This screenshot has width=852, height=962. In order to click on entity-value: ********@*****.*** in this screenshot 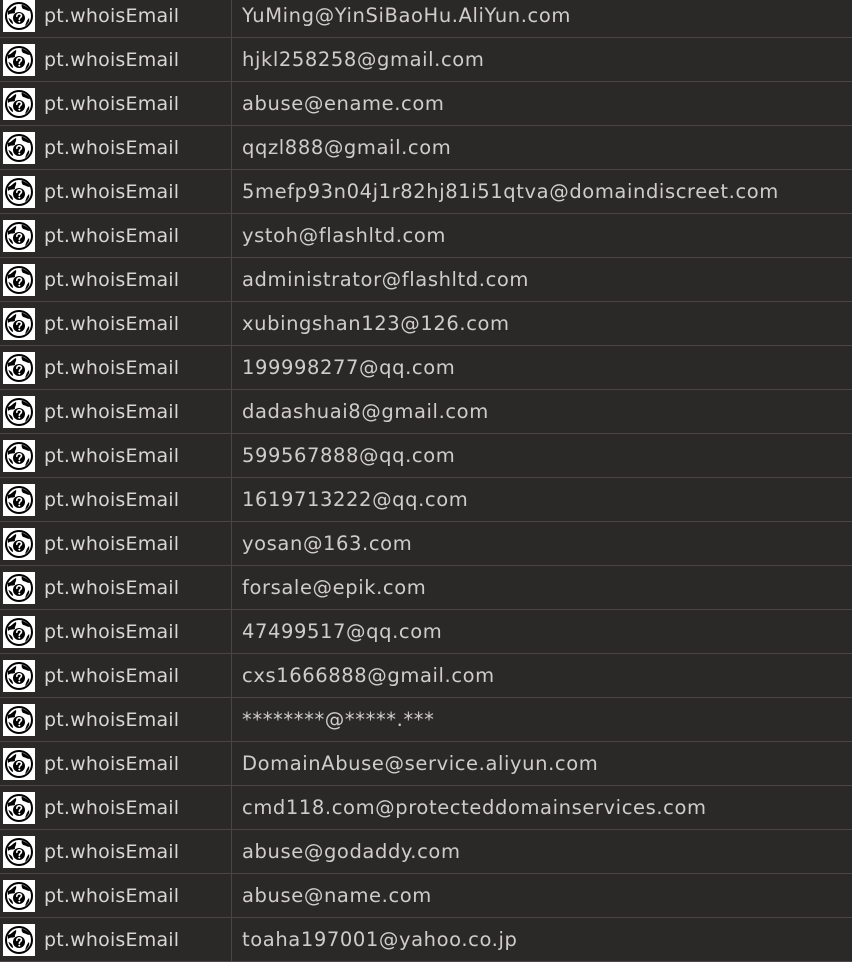, I will do `click(338, 719)`.